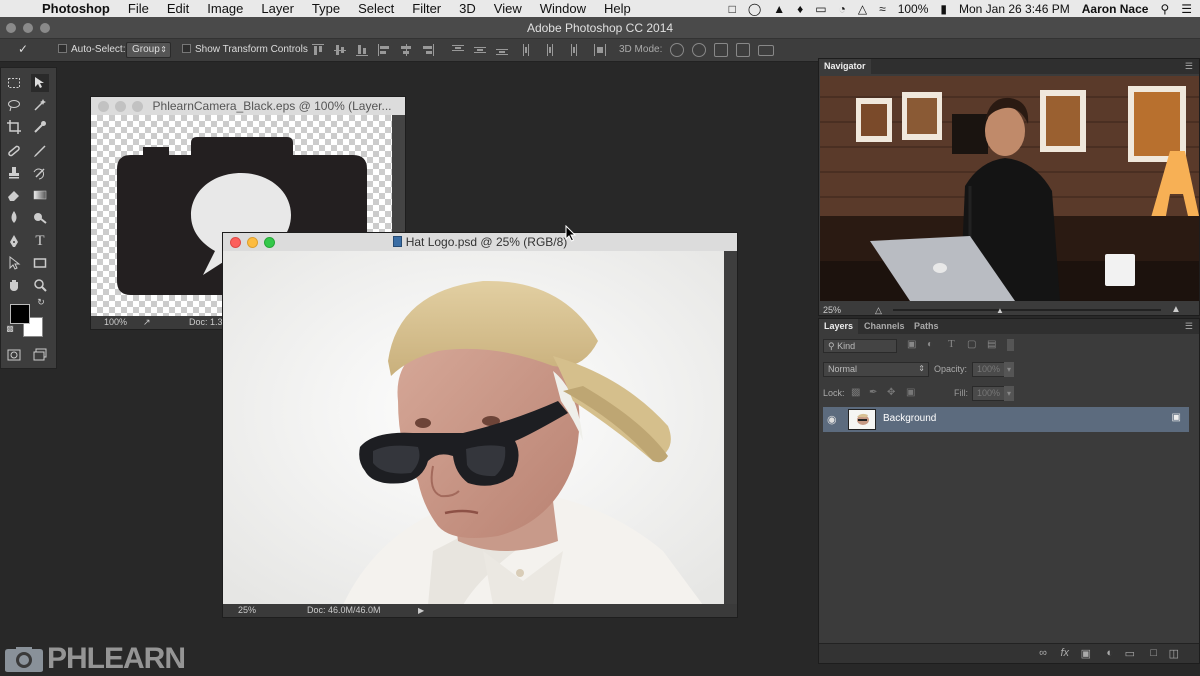 This screenshot has height=676, width=1200. Describe the element at coordinates (14, 173) in the screenshot. I see `clone-stamp-tool-icon` at that location.